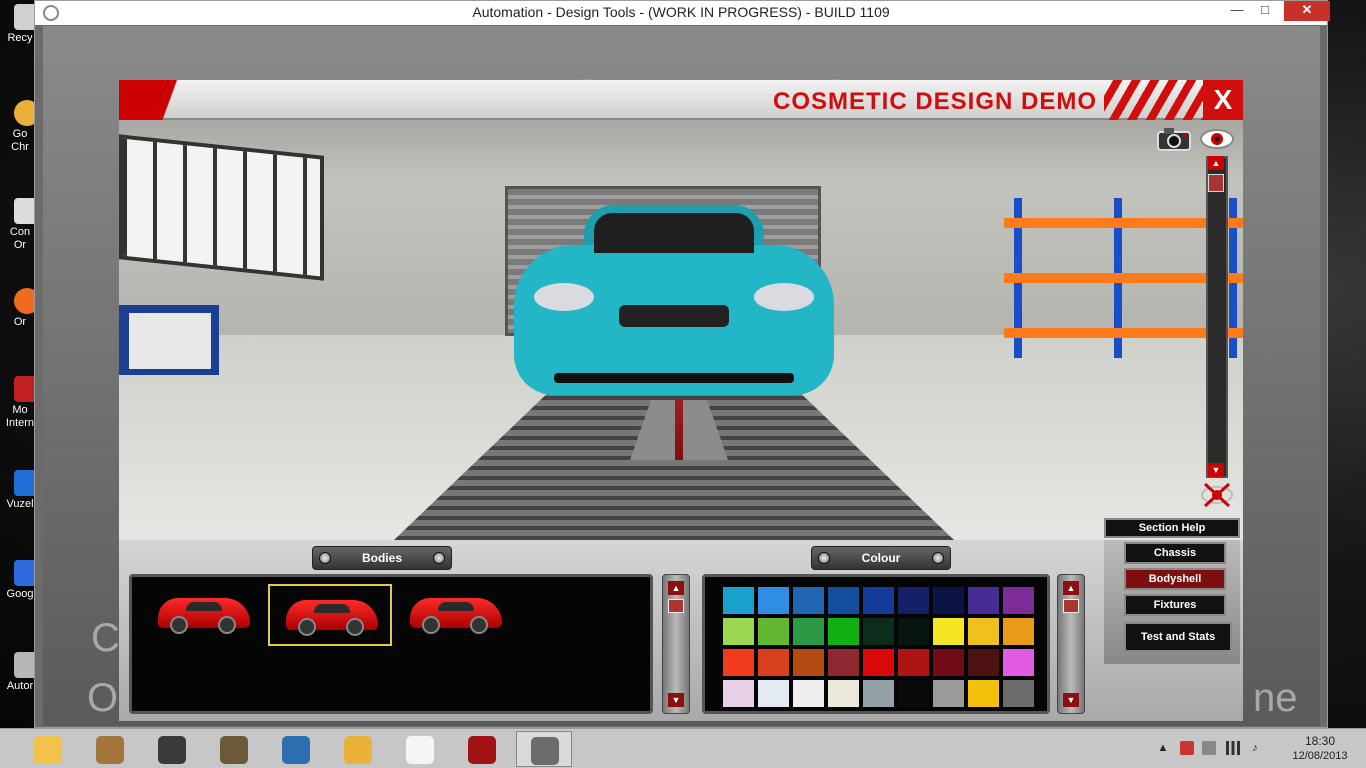  I want to click on camera-icon, so click(1174, 139).